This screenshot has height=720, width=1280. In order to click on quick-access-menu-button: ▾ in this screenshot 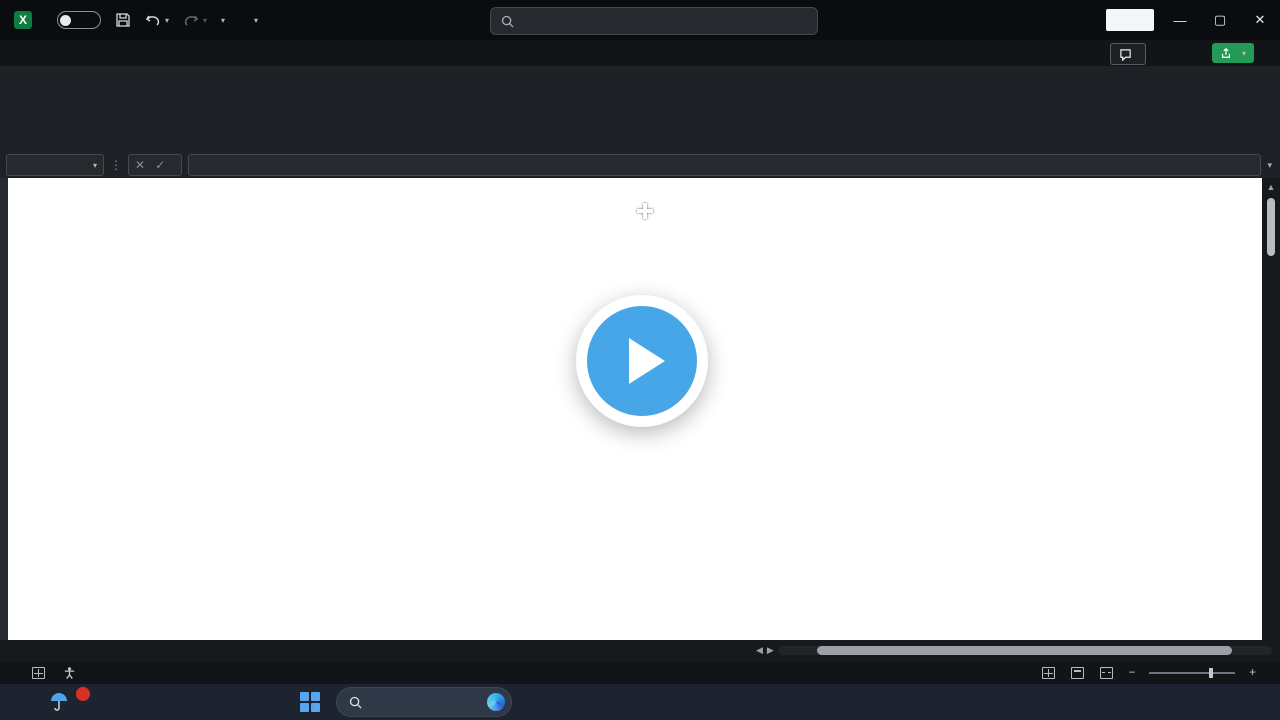, I will do `click(223, 20)`.